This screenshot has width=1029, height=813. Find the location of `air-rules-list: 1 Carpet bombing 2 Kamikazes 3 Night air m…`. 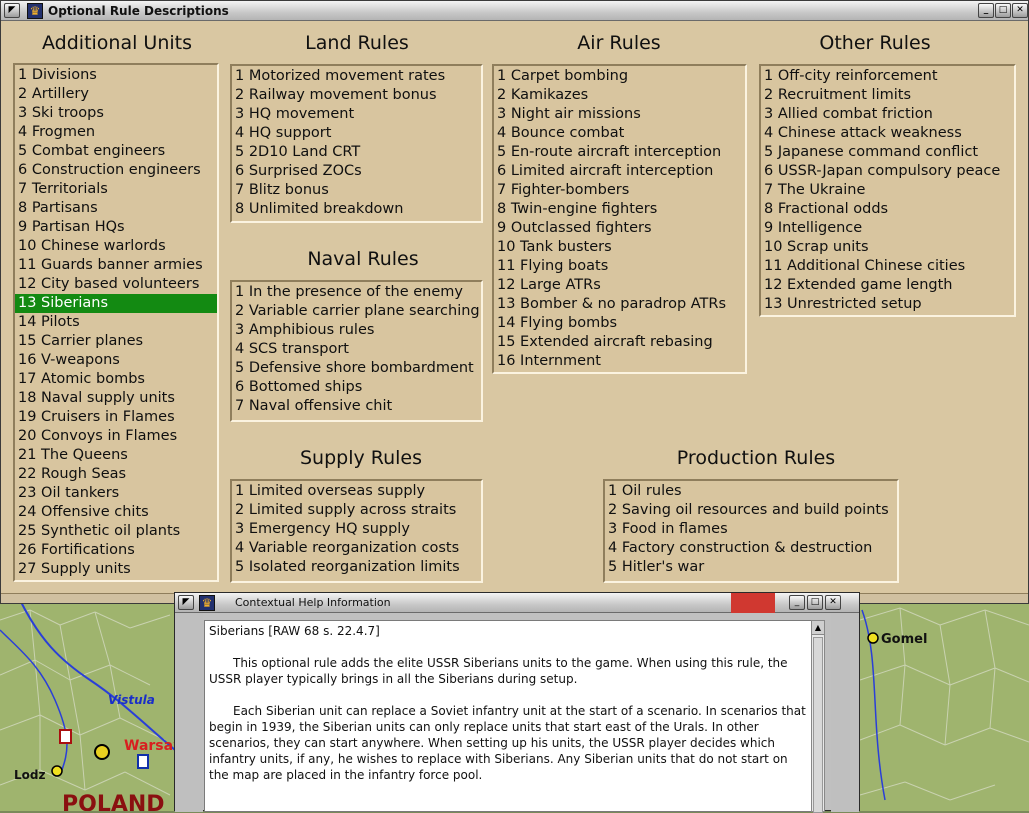

air-rules-list: 1 Carpet bombing 2 Kamikazes 3 Night air m… is located at coordinates (619, 219).